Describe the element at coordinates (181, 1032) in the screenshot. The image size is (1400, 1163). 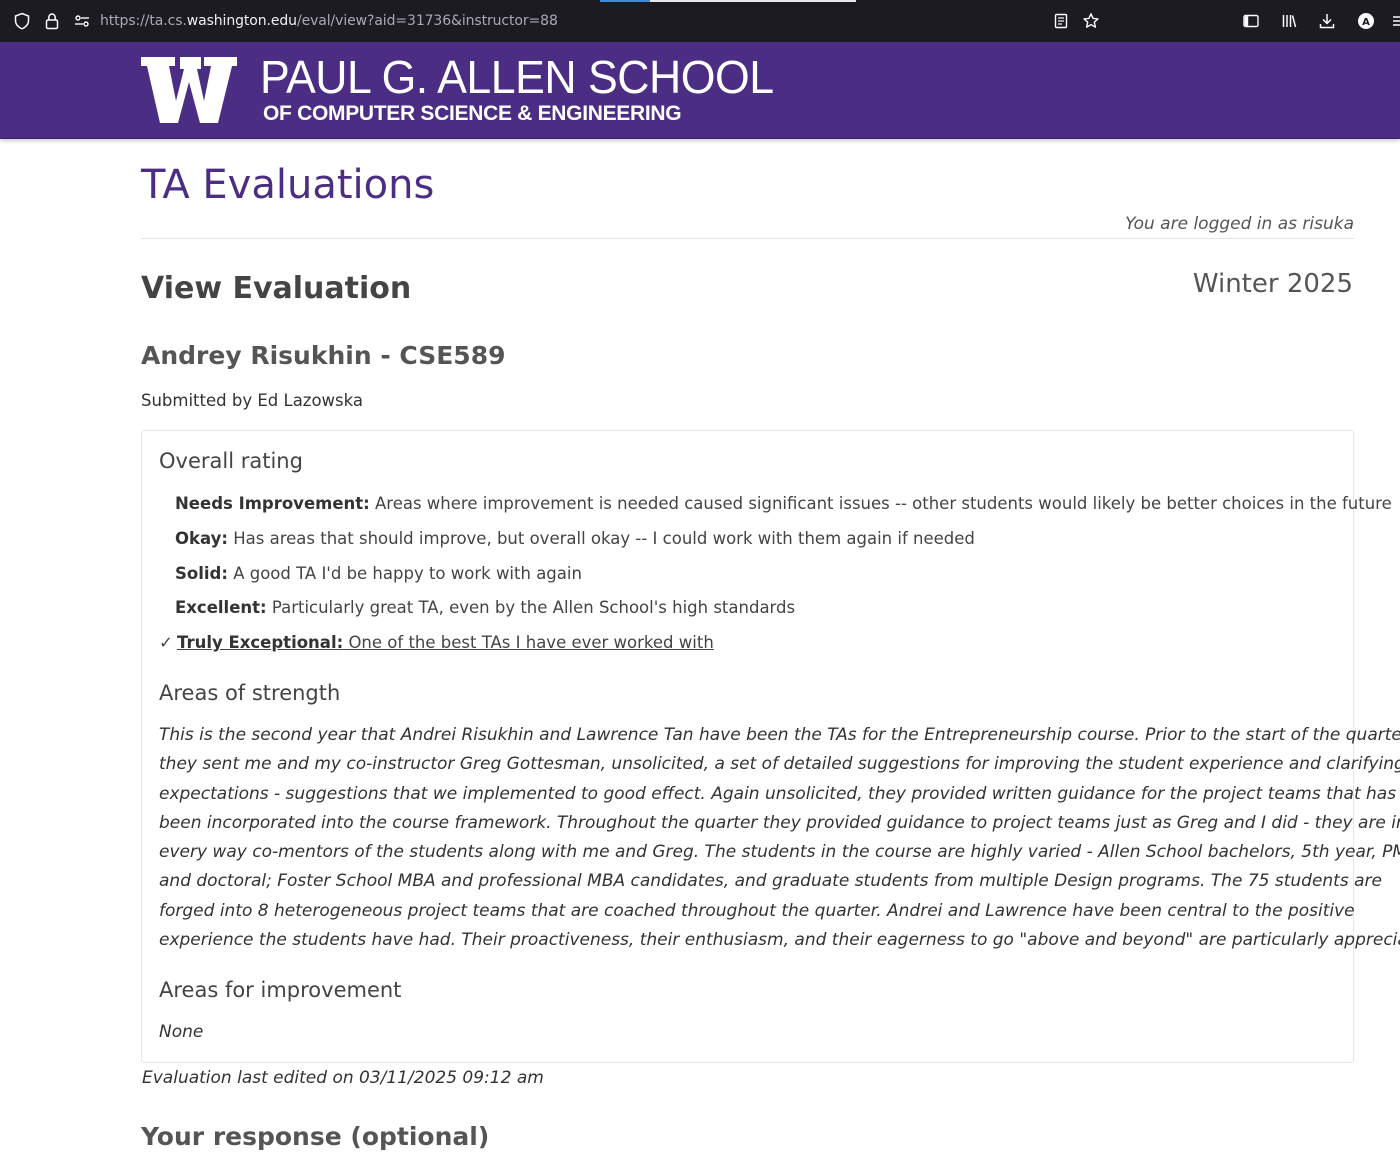
I see `improvement-text: None` at that location.